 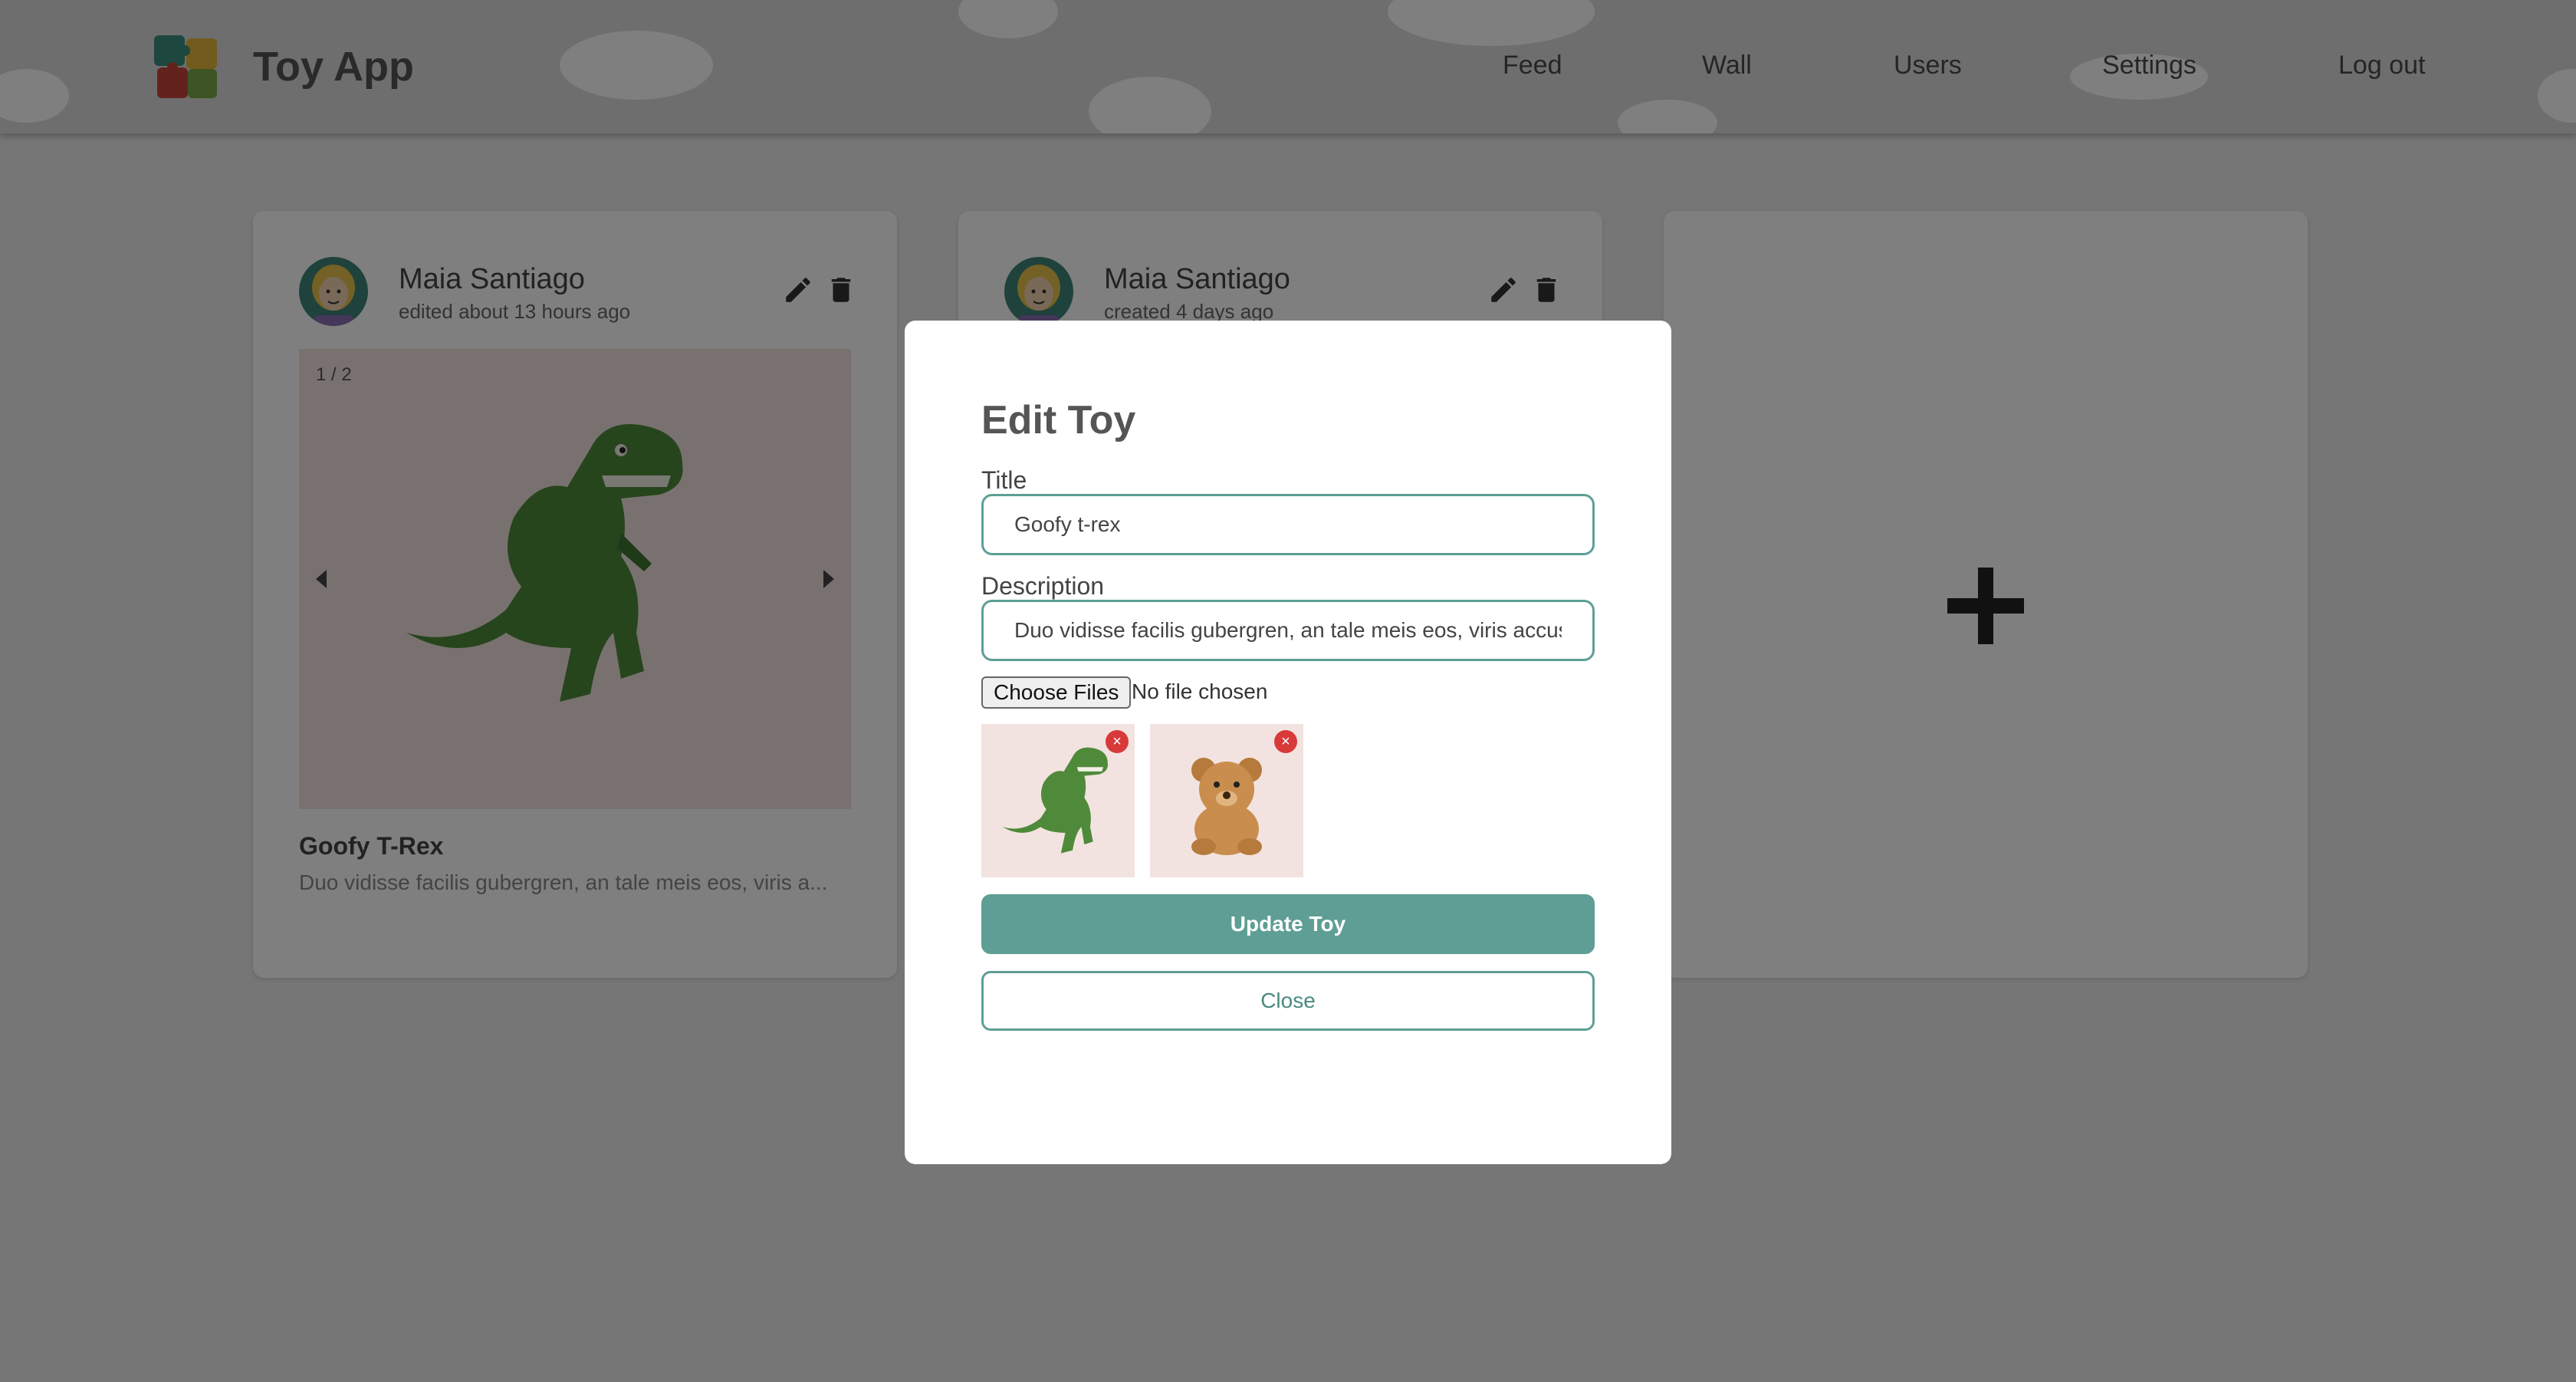 I want to click on description-input, so click(x=1288, y=630).